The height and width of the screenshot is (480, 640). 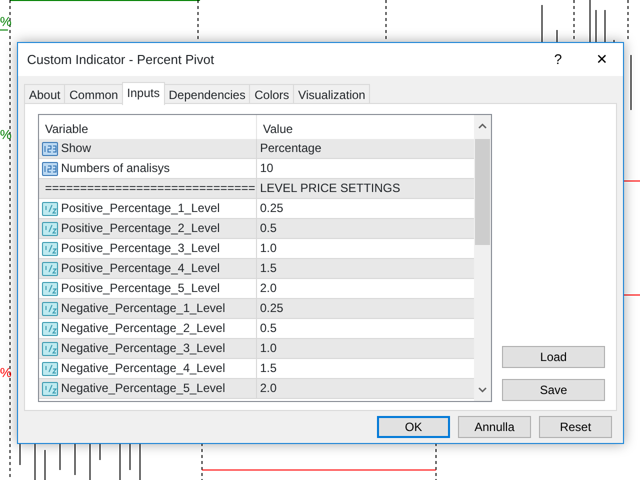 I want to click on value-cell: 10, so click(x=366, y=168).